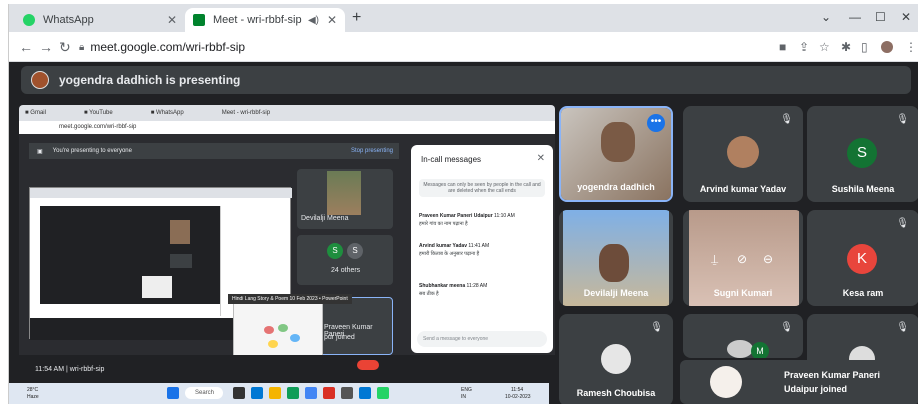 This screenshot has width=918, height=404. I want to click on more-options-icon: •••, so click(656, 123).